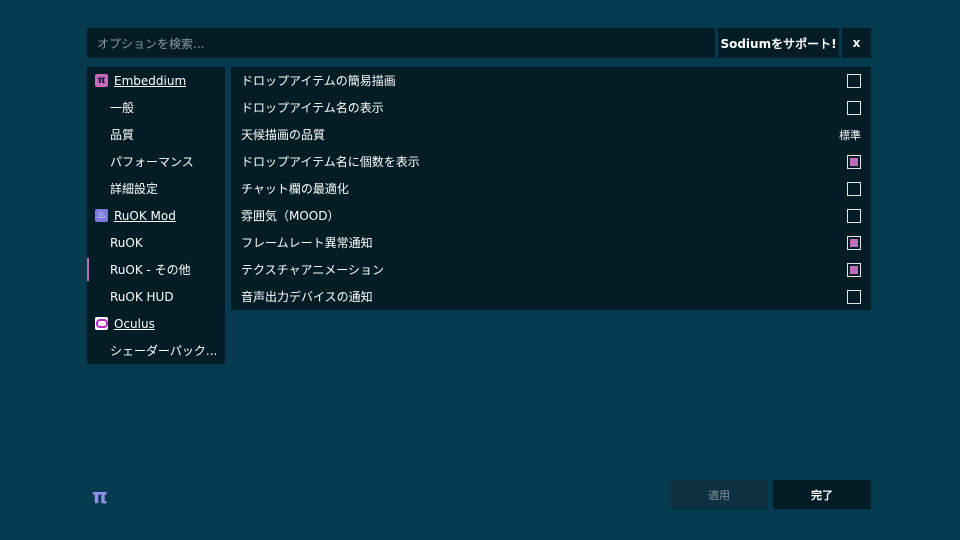 This screenshot has width=960, height=540. I want to click on sidebar-item-label: RuOK HUD, so click(142, 296).